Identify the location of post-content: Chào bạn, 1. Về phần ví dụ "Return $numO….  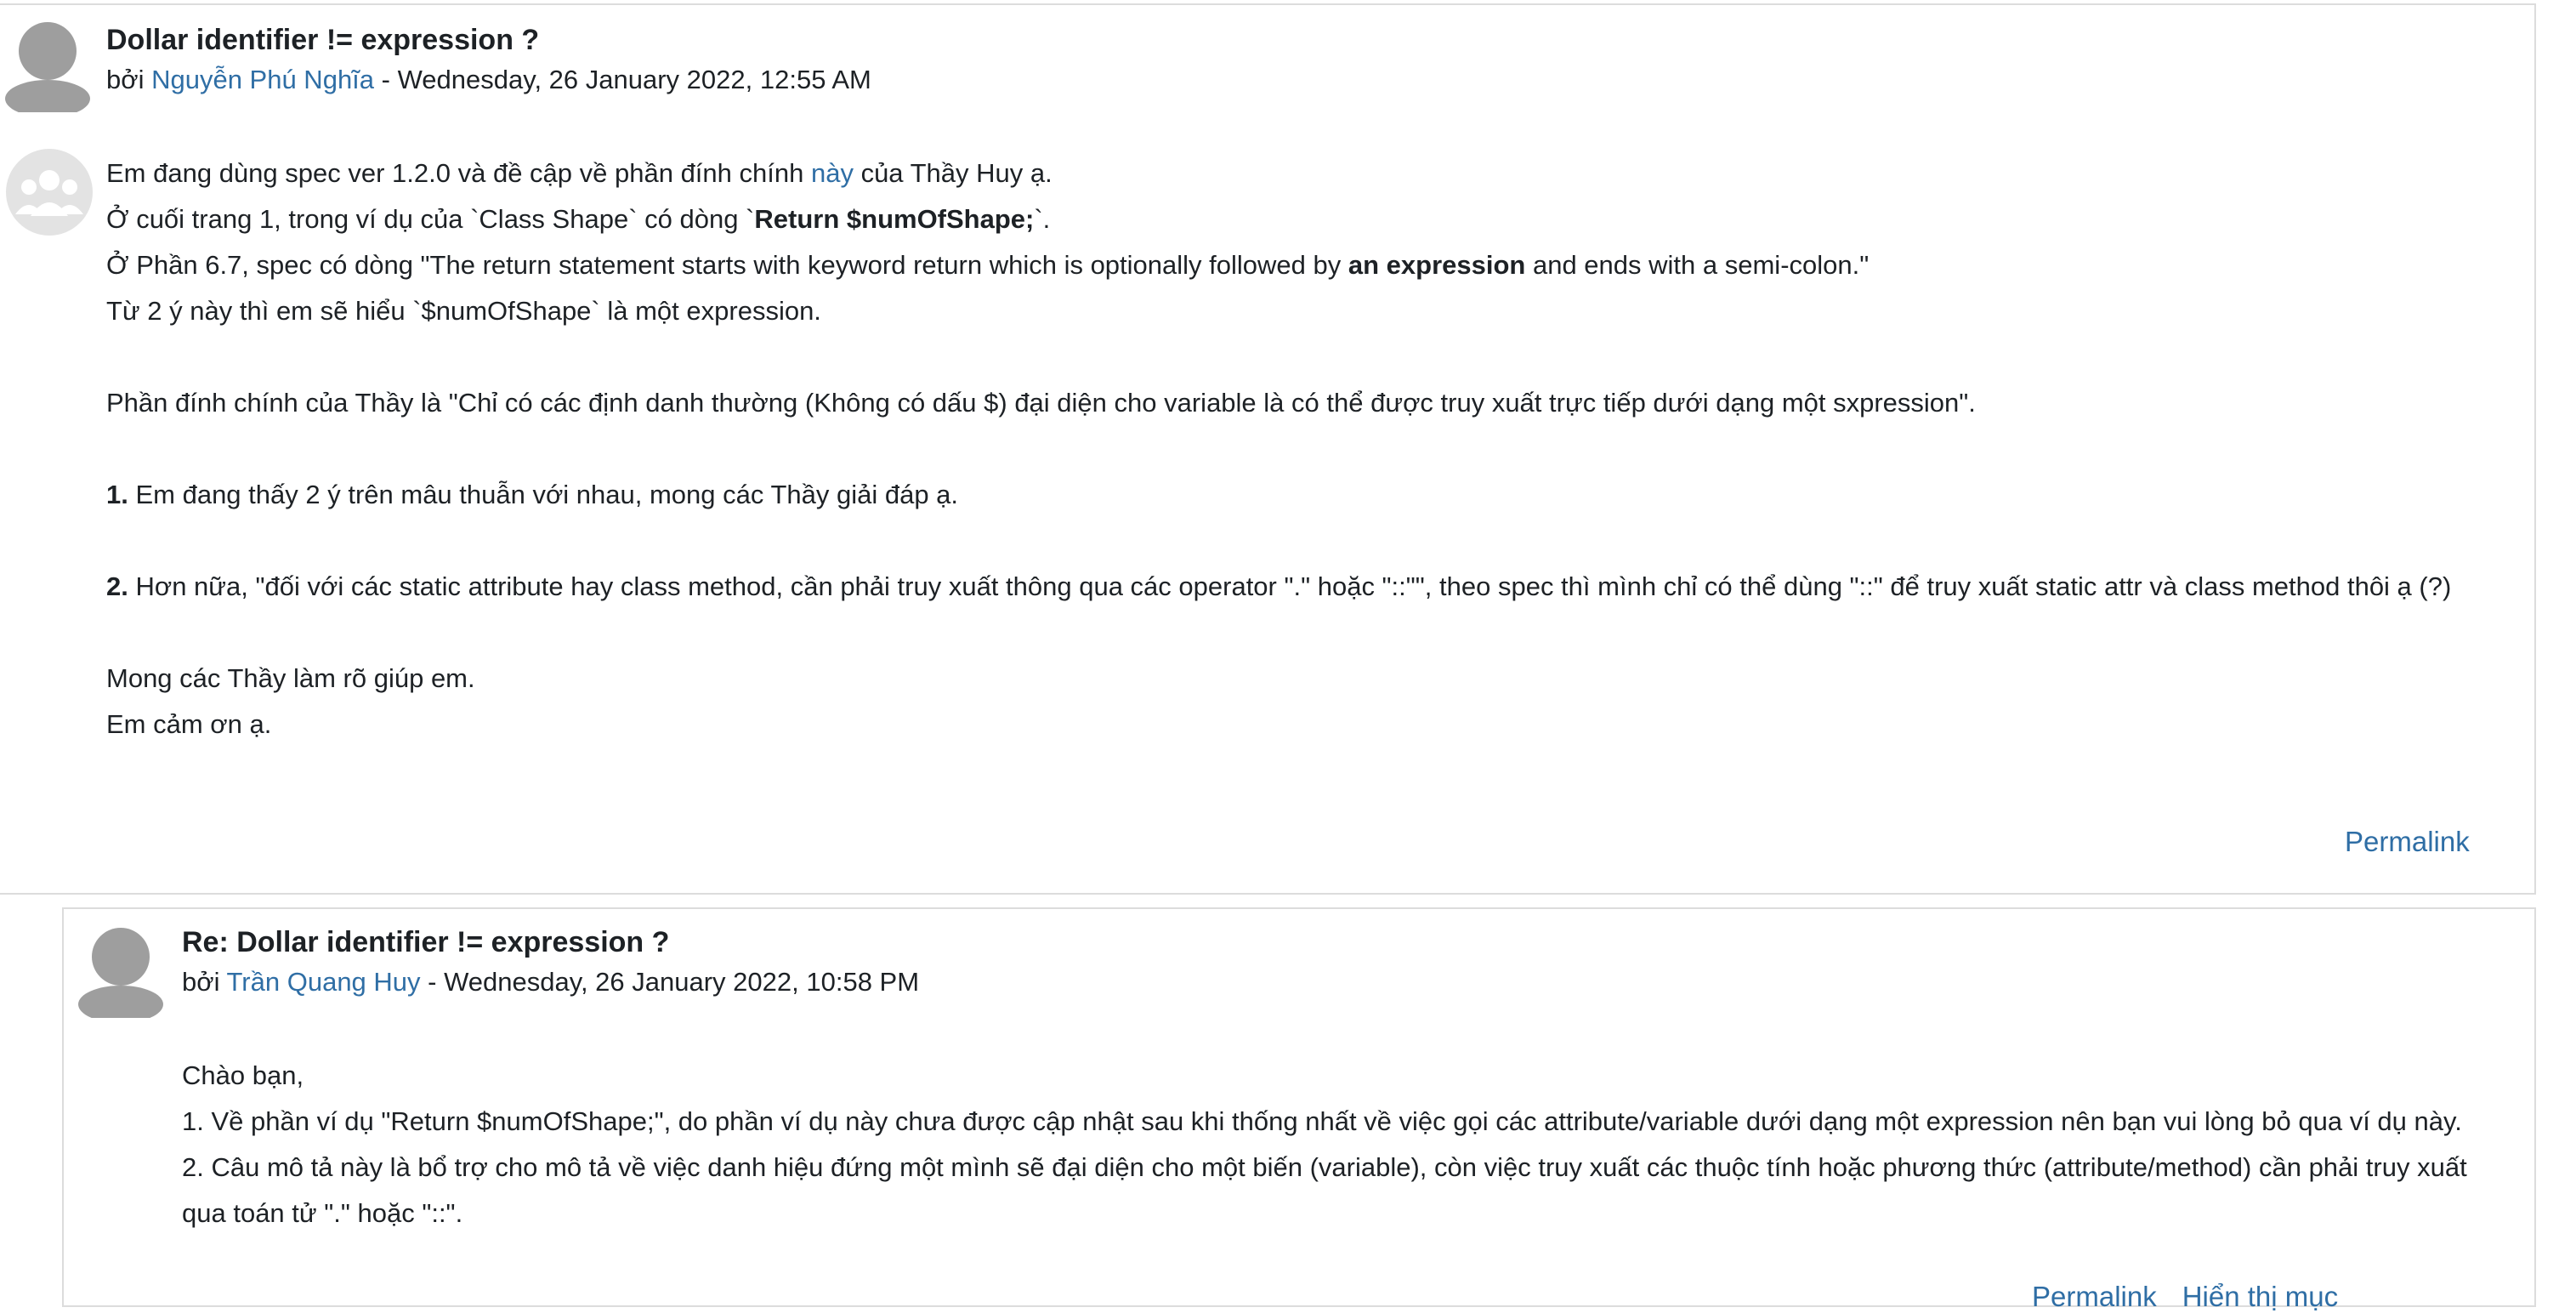
(1325, 1144).